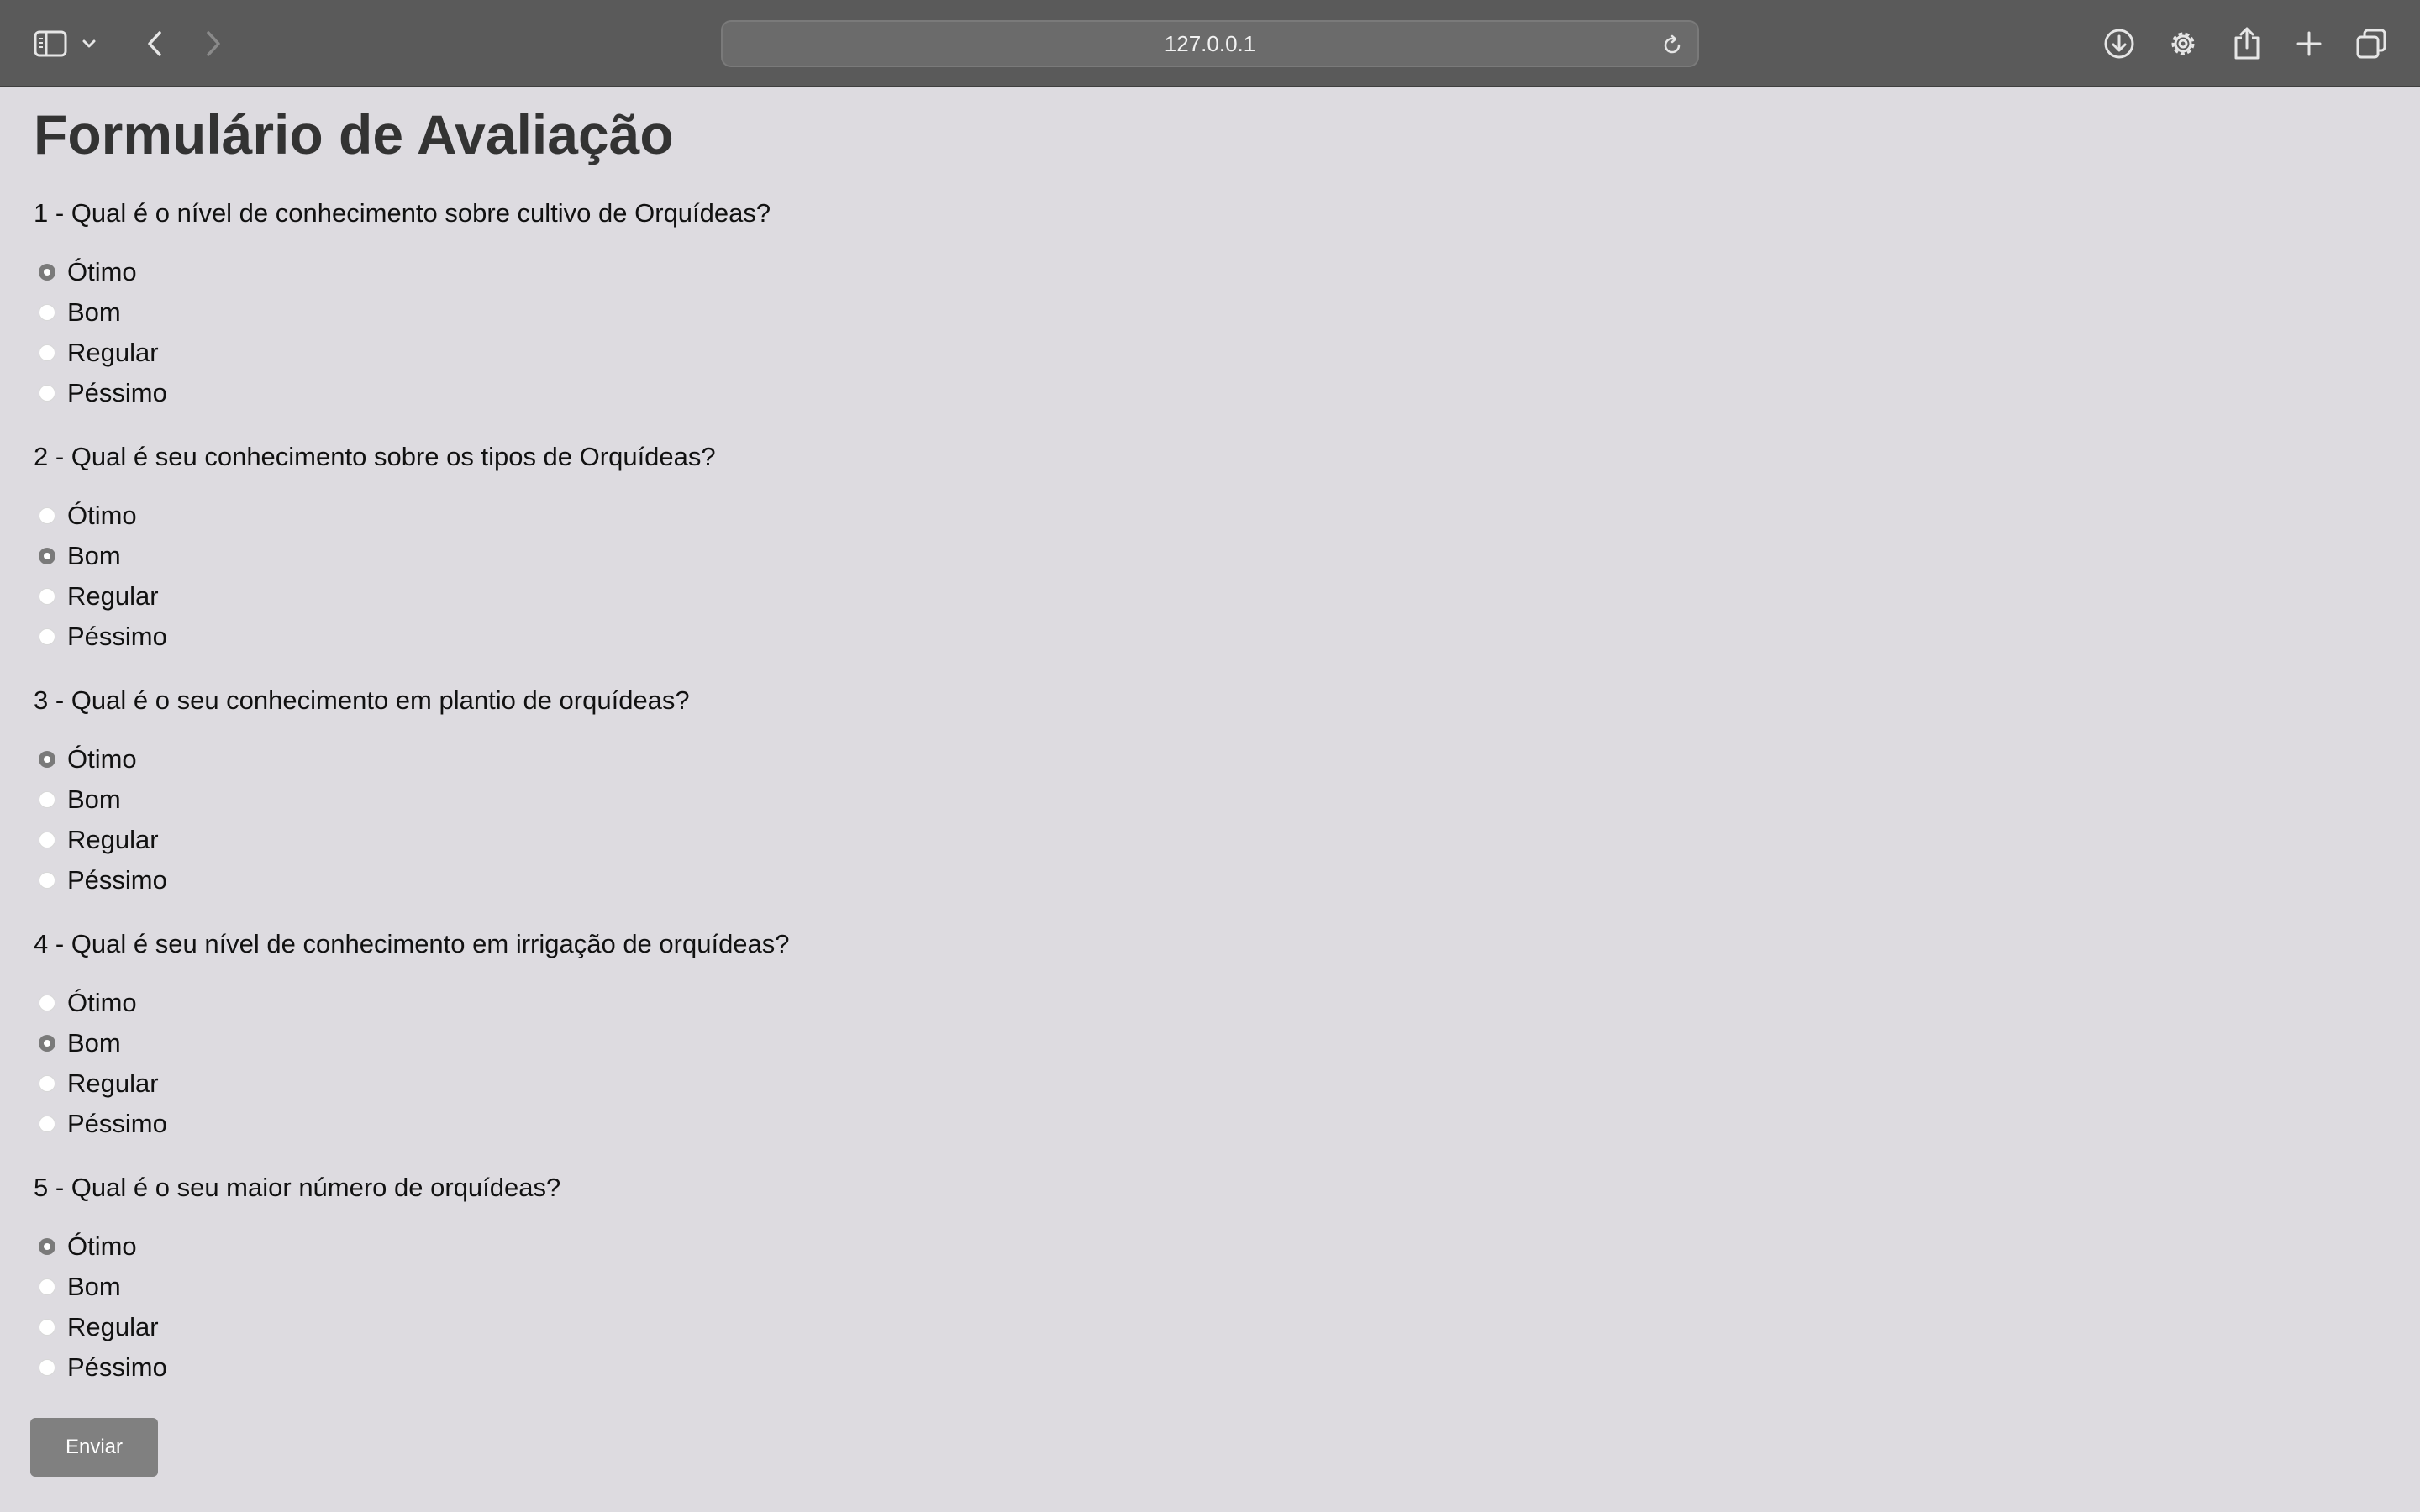 The height and width of the screenshot is (1512, 2420). I want to click on forward-icon, so click(214, 43).